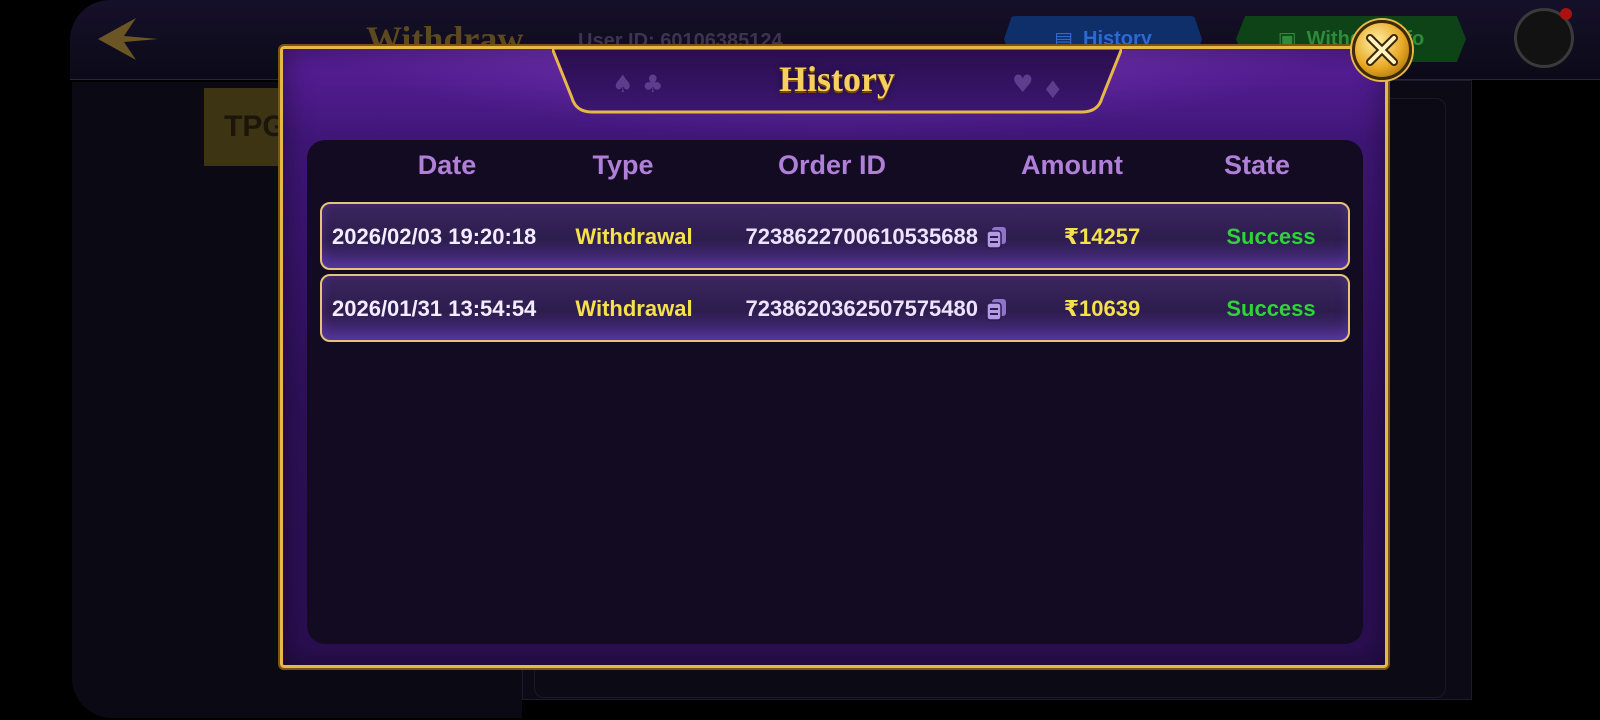  Describe the element at coordinates (861, 308) in the screenshot. I see `row-order-id: 7238620362507575480` at that location.